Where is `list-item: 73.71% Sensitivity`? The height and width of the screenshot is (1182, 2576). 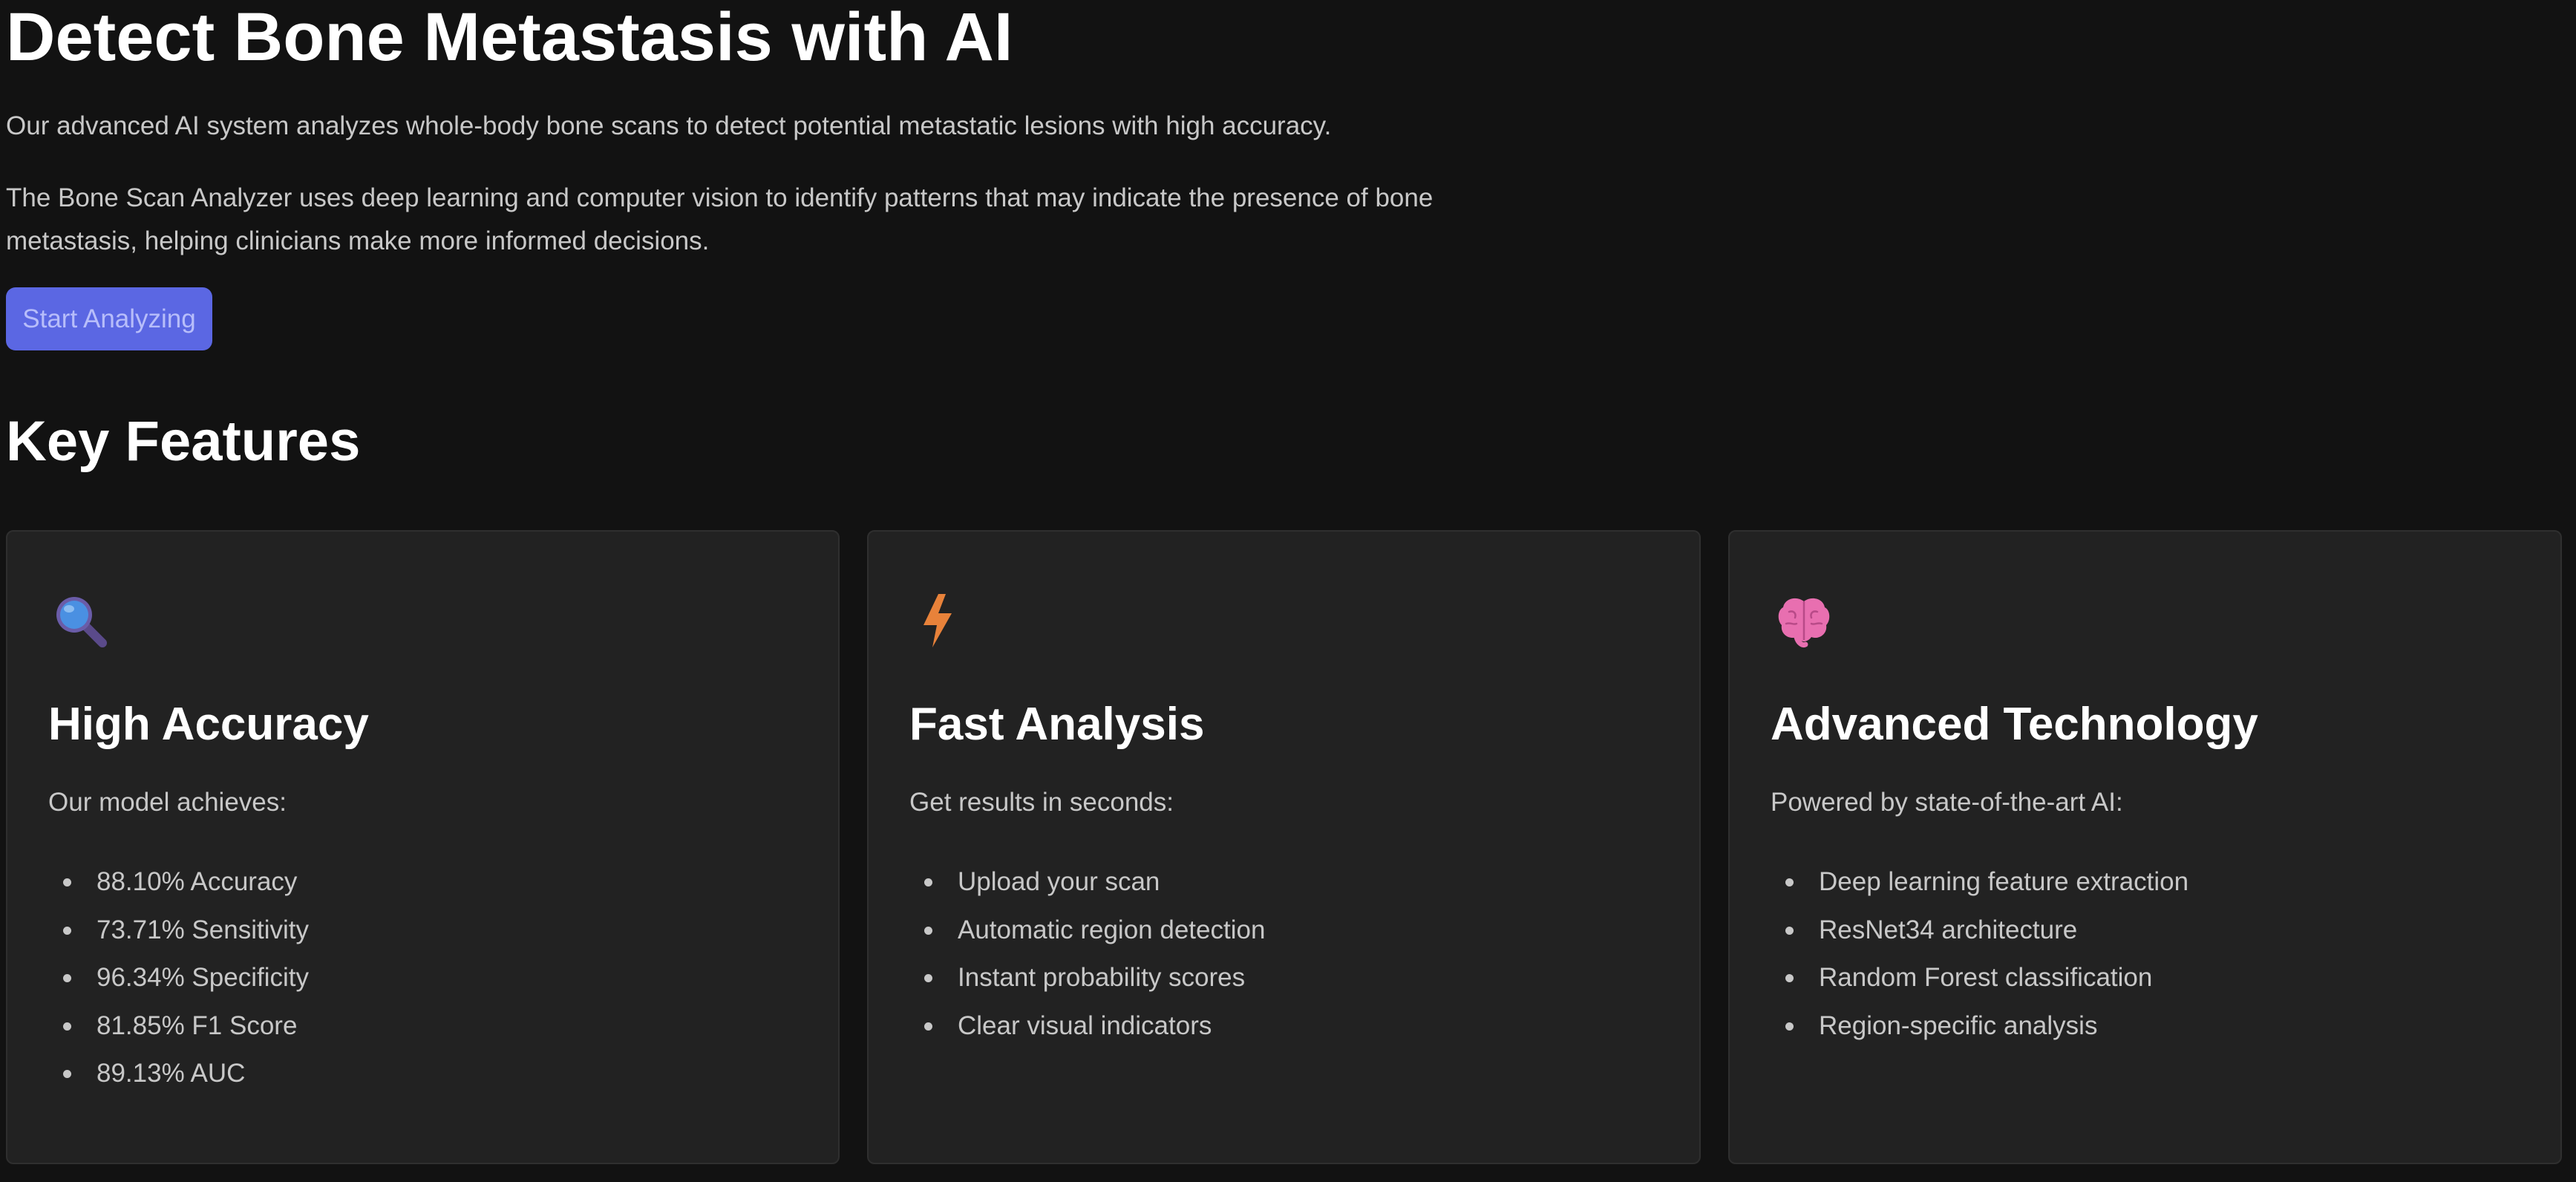
list-item: 73.71% Sensitivity is located at coordinates (179, 931).